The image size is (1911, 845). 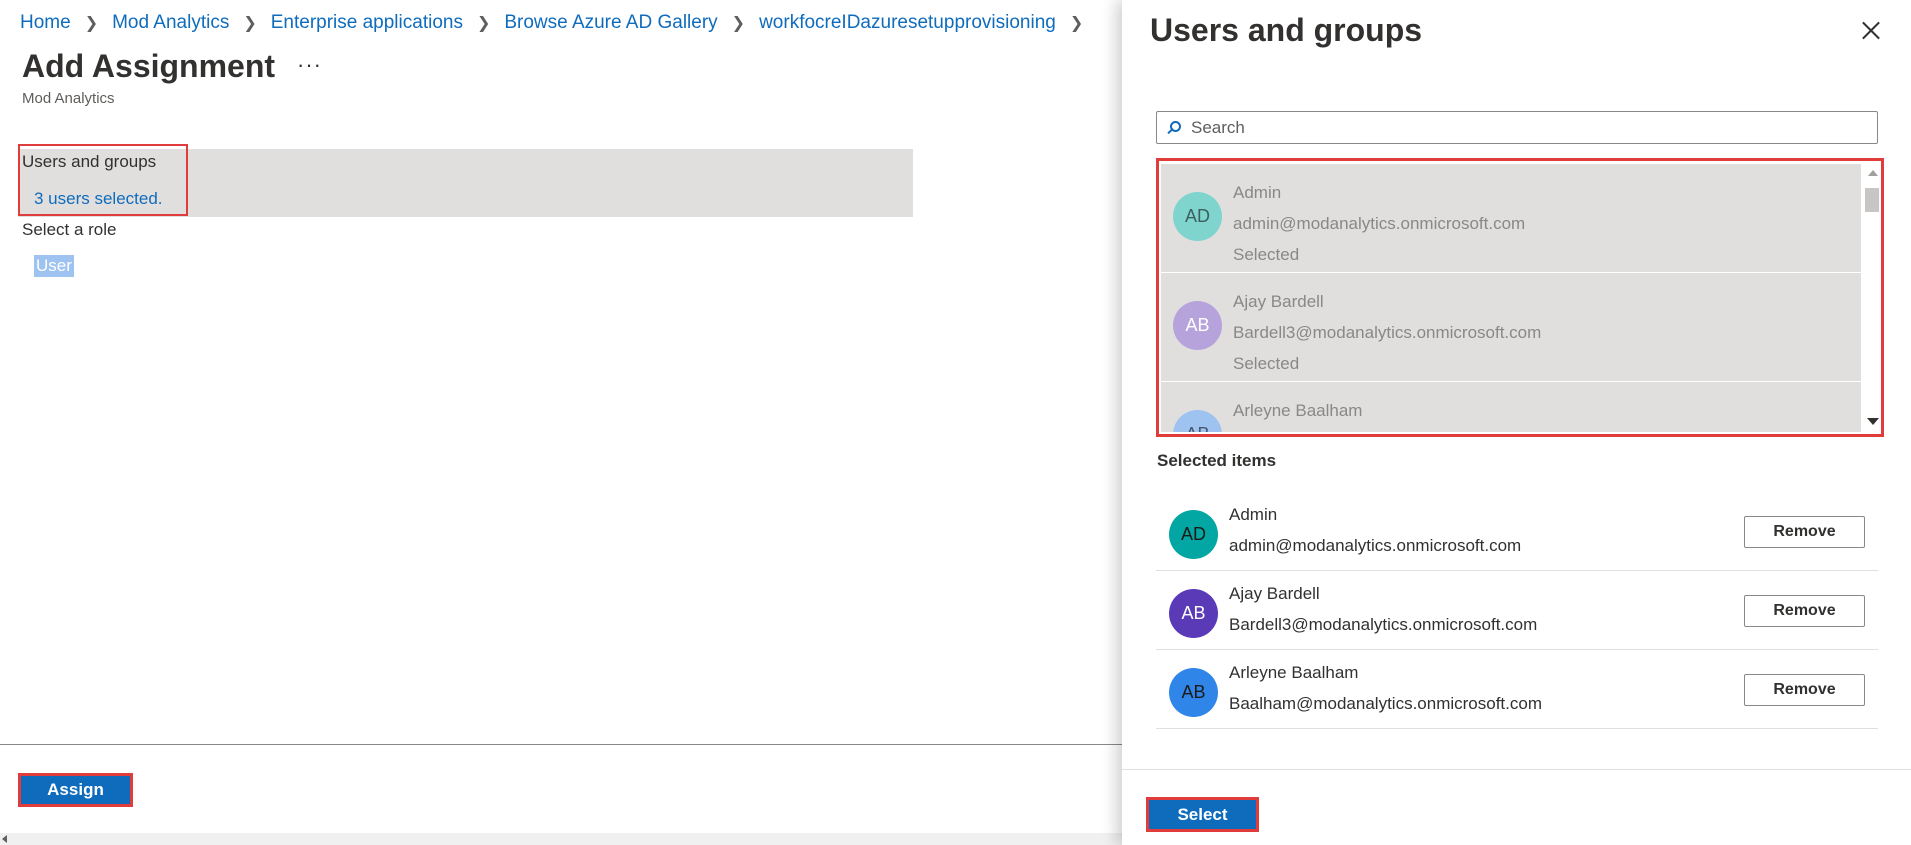 What do you see at coordinates (1202, 814) in the screenshot?
I see `select-button: Select` at bounding box center [1202, 814].